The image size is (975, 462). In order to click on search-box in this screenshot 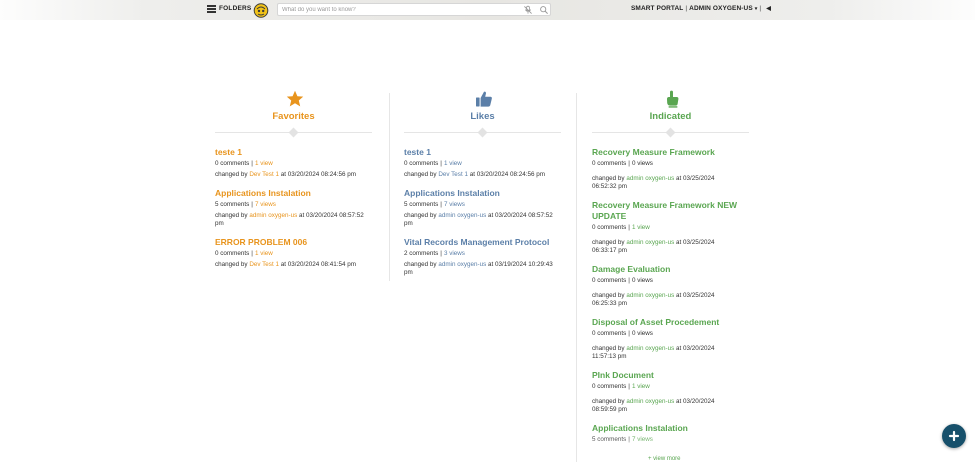, I will do `click(414, 9)`.